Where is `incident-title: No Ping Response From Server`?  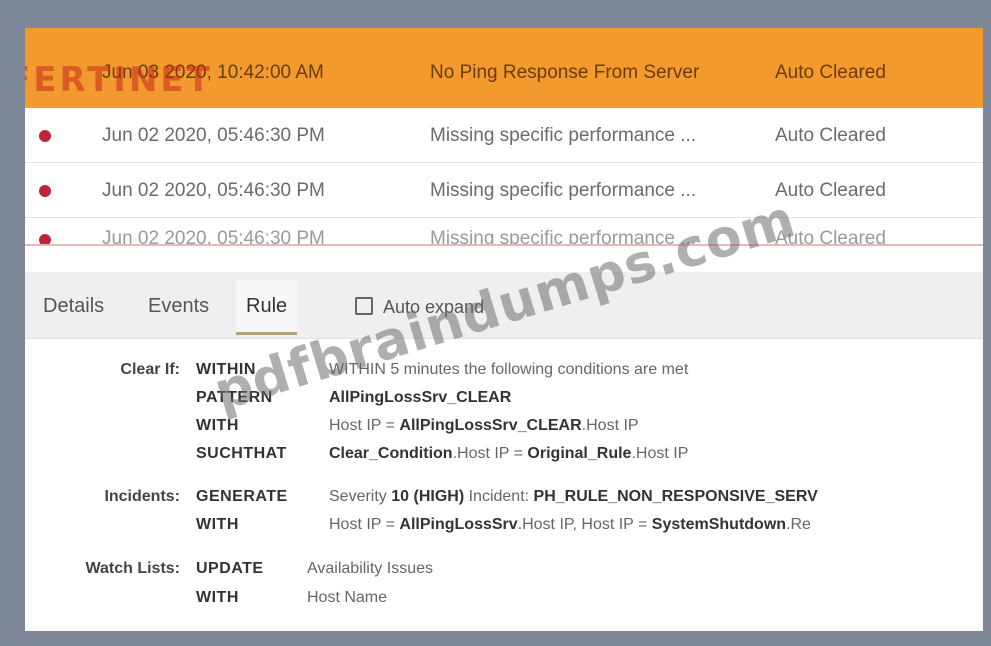
incident-title: No Ping Response From Server is located at coordinates (565, 72).